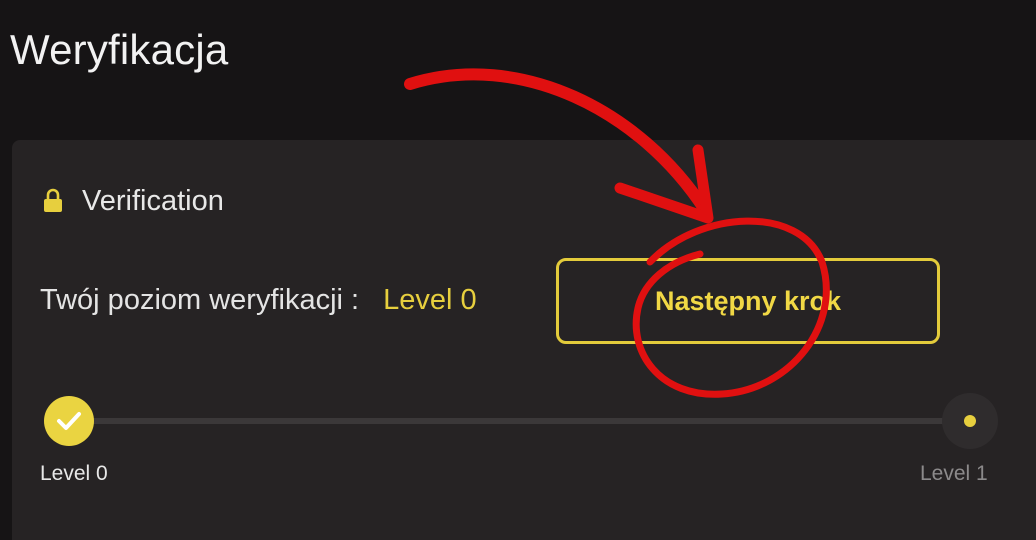  I want to click on step-label-level-0: Level 0, so click(74, 473).